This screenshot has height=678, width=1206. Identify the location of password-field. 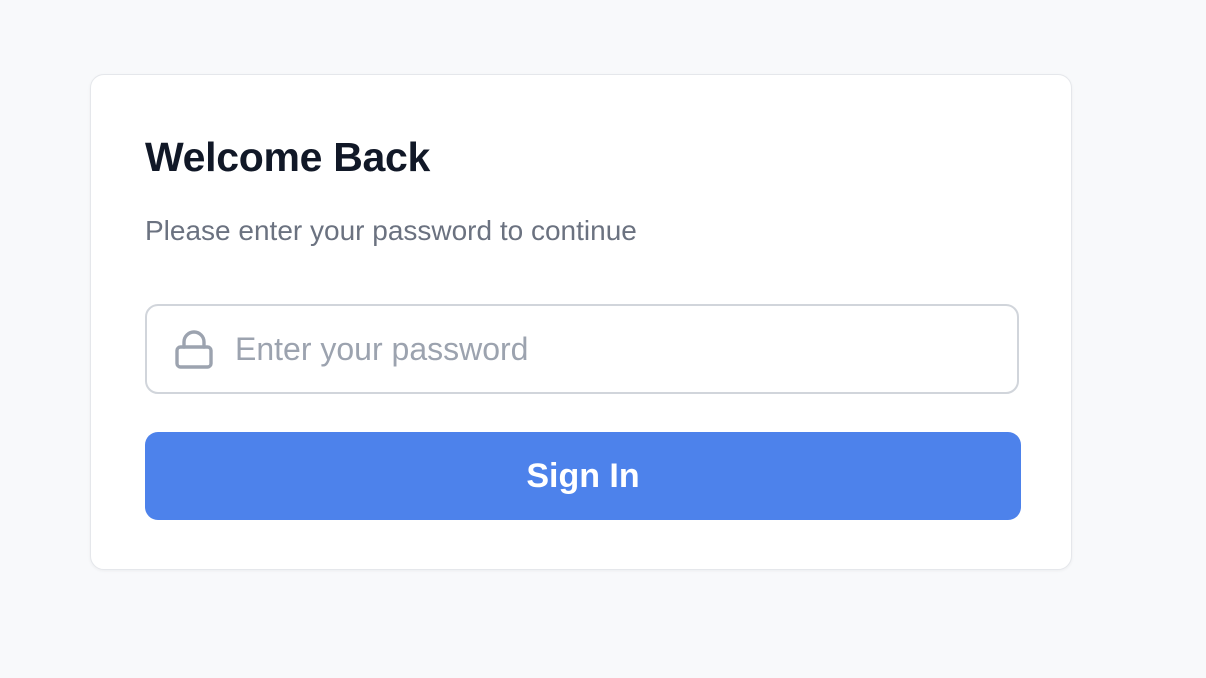
(582, 349).